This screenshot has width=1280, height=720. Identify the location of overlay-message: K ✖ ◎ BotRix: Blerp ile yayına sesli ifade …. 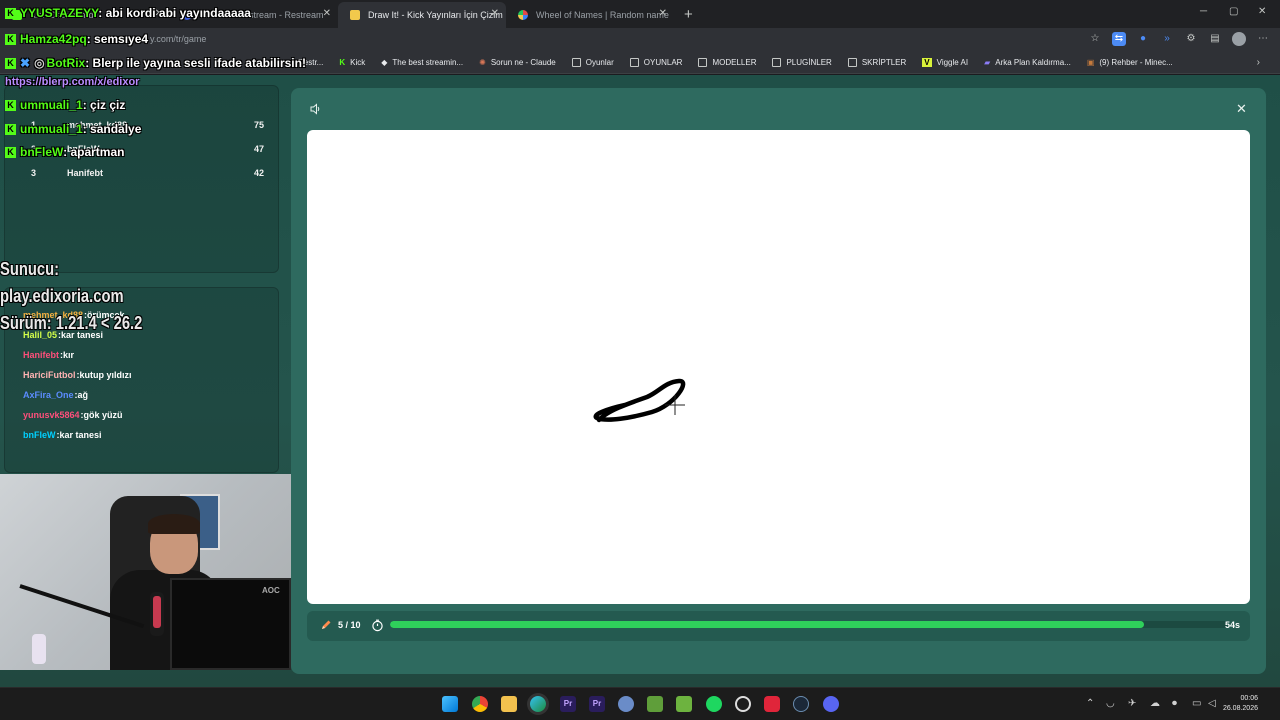
(155, 63).